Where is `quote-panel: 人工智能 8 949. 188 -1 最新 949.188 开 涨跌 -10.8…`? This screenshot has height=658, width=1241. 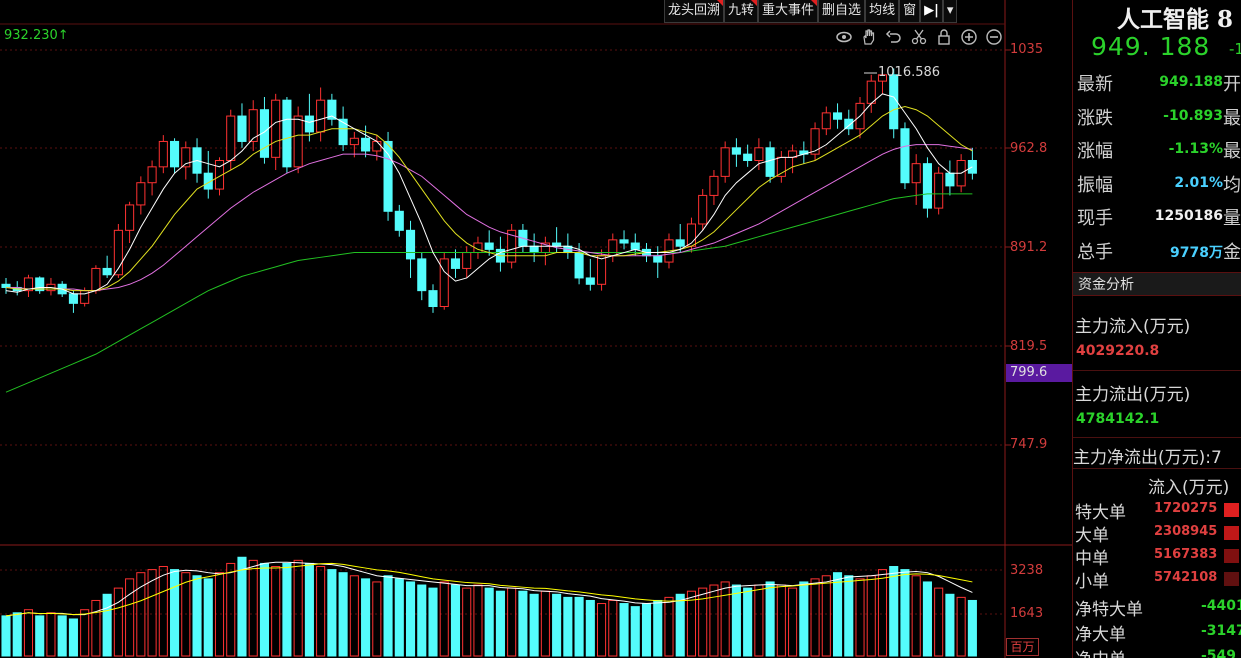 quote-panel: 人工智能 8 949. 188 -1 最新 949.188 开 涨跌 -10.8… is located at coordinates (1156, 329).